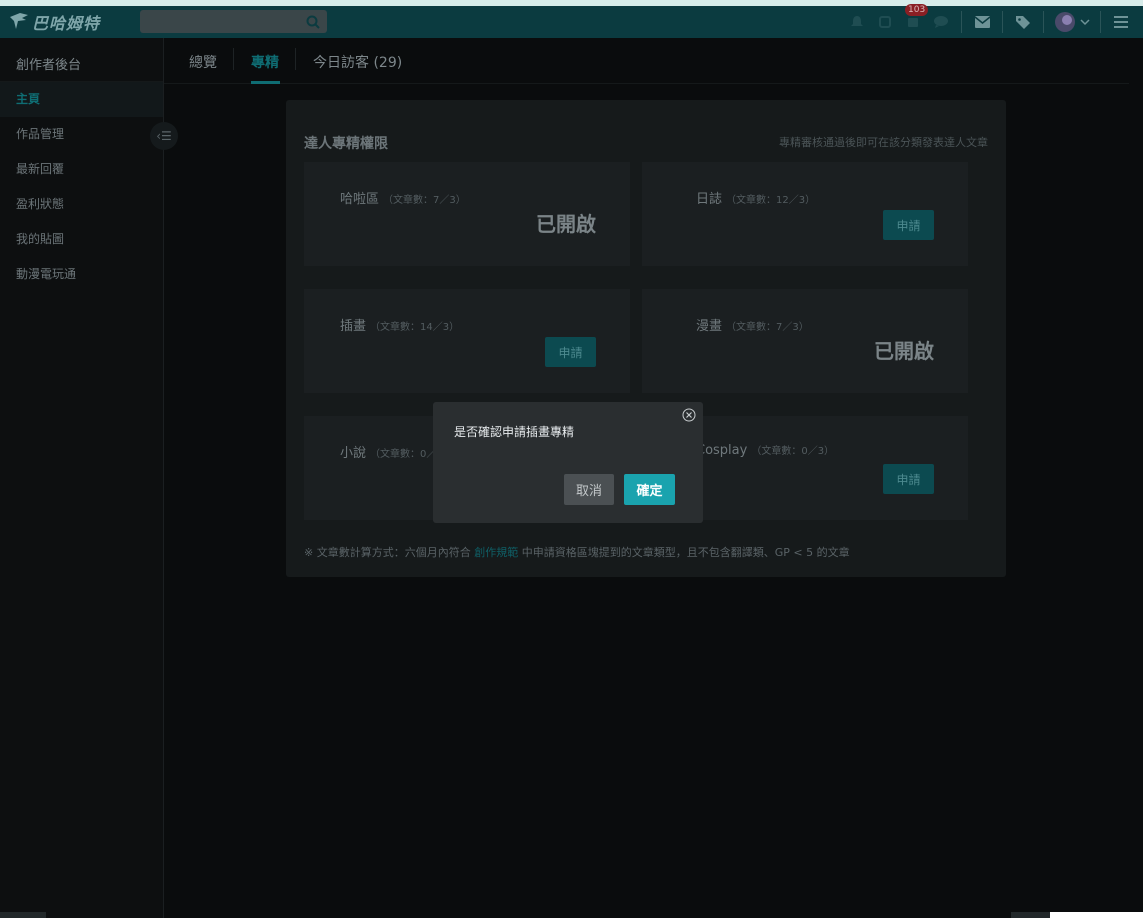 The image size is (1143, 918). What do you see at coordinates (765, 450) in the screenshot?
I see `card-title: Cosplay （文章數：0／3）` at bounding box center [765, 450].